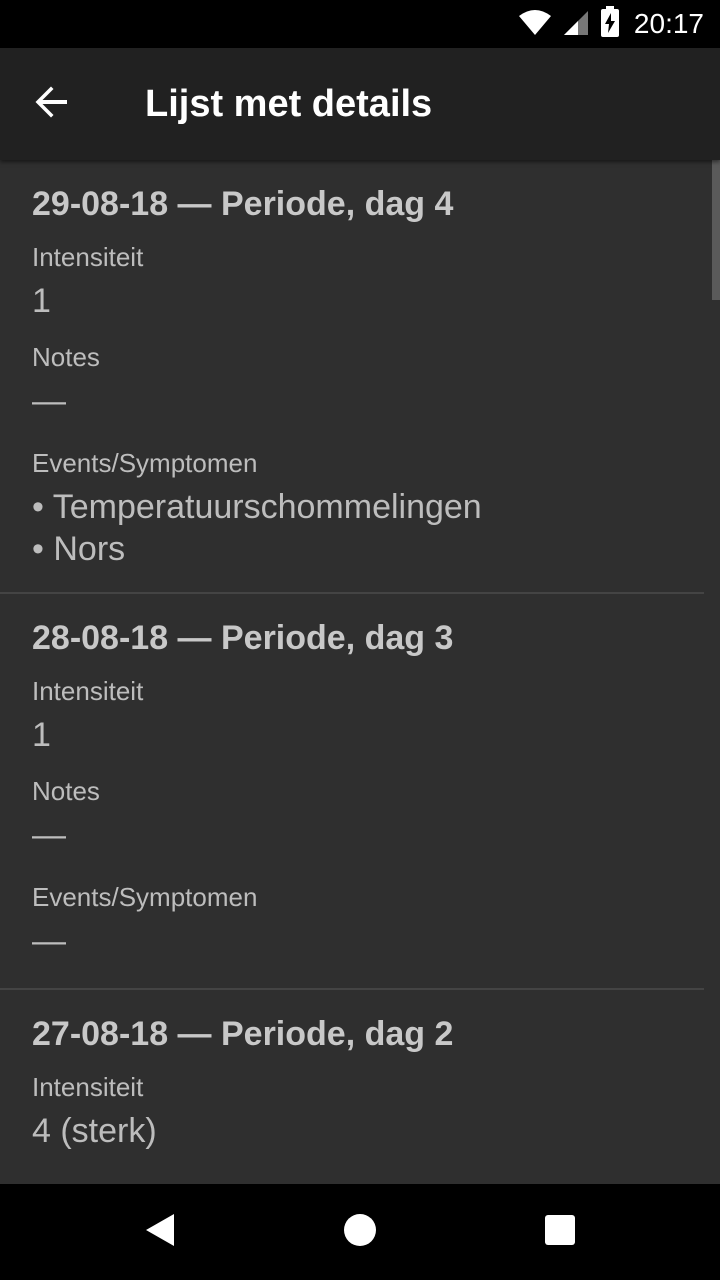  I want to click on back-triangle-icon, so click(160, 1232).